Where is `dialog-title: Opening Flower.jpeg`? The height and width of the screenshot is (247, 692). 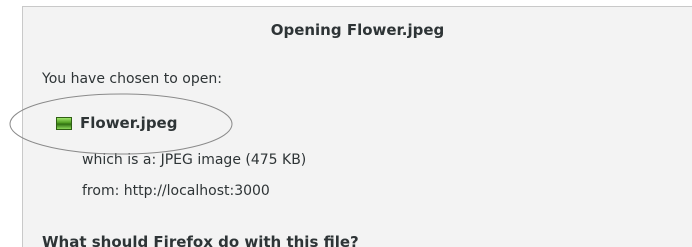
dialog-title: Opening Flower.jpeg is located at coordinates (357, 30).